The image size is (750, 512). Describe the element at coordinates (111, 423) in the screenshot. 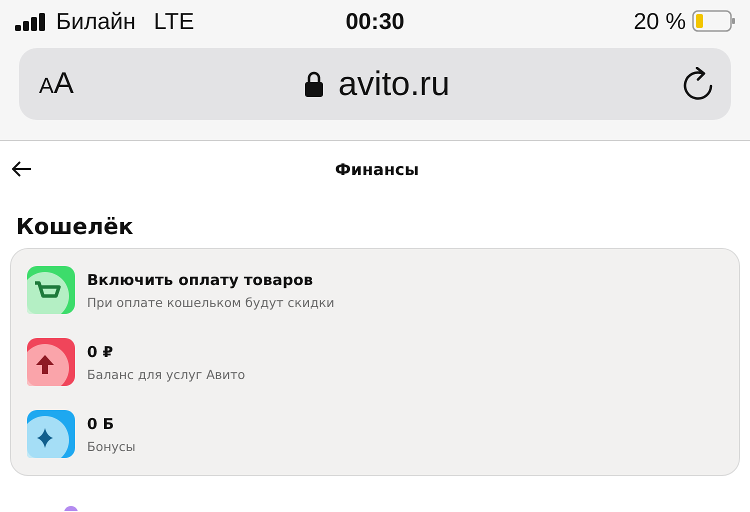

I see `item-title: 0 Б` at that location.